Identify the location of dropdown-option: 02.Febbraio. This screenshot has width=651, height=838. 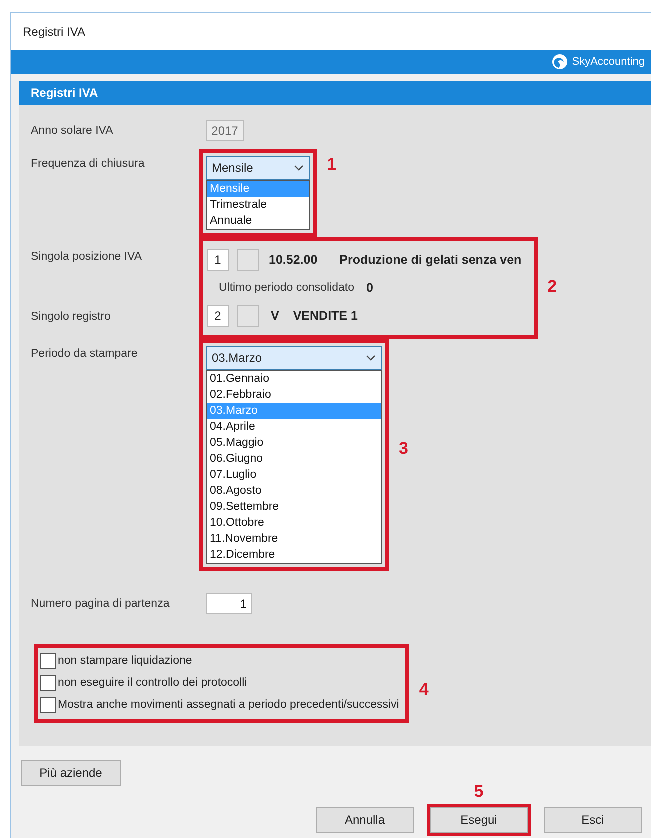
(294, 395).